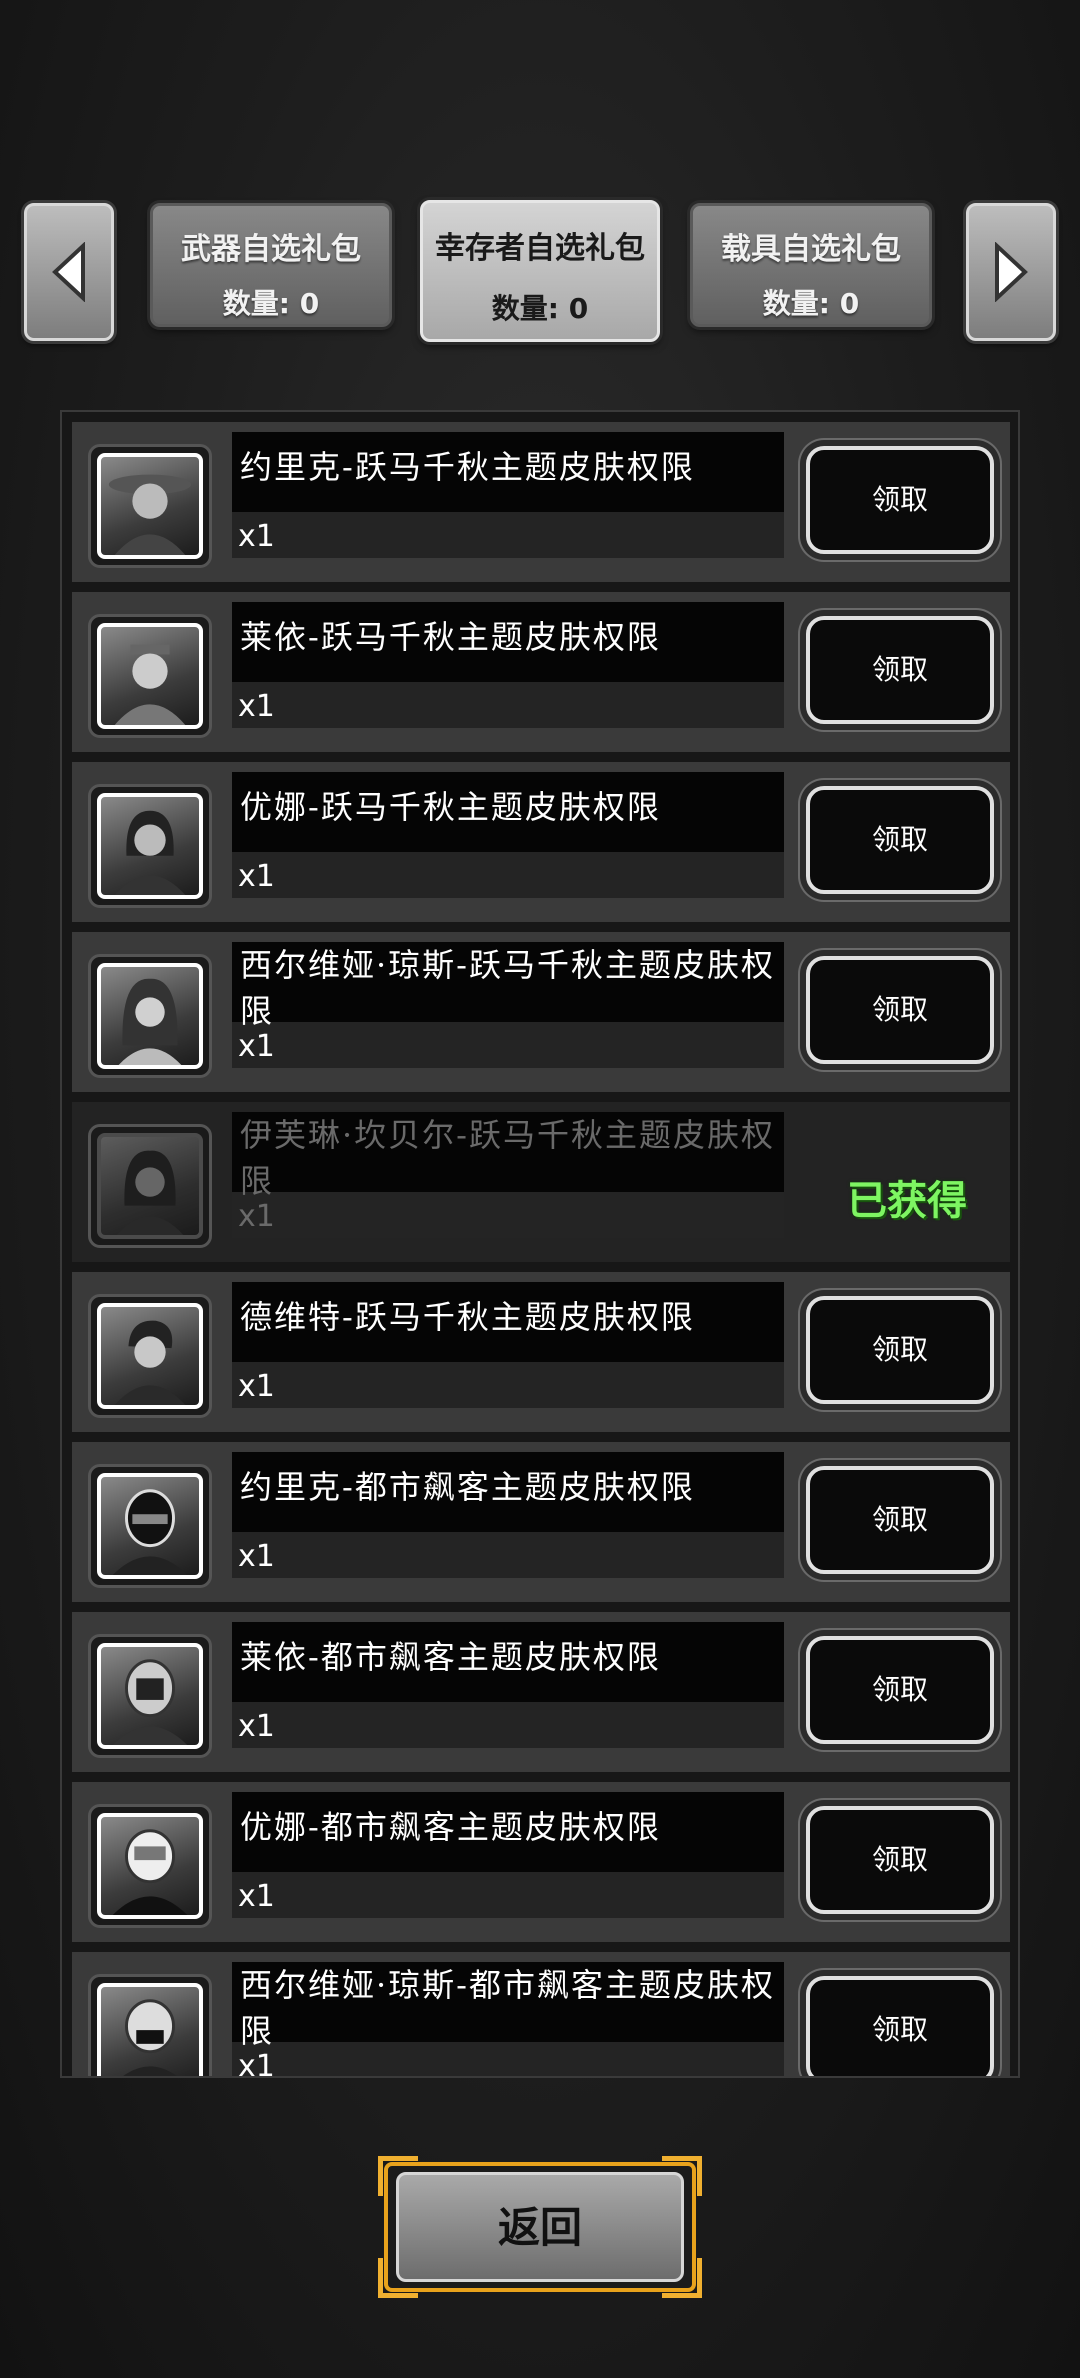 This screenshot has height=2378, width=1080. What do you see at coordinates (467, 467) in the screenshot?
I see `item-name: 约里克-跃马千秋主题皮肤权限` at bounding box center [467, 467].